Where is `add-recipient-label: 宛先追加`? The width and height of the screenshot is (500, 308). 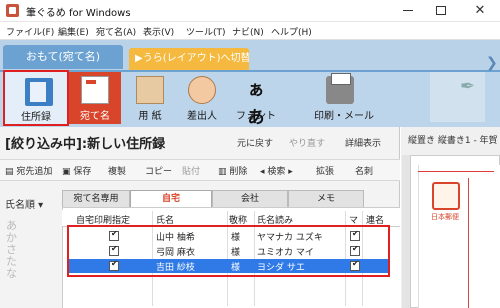
add-recipient-label: 宛先追加 is located at coordinates (34, 172).